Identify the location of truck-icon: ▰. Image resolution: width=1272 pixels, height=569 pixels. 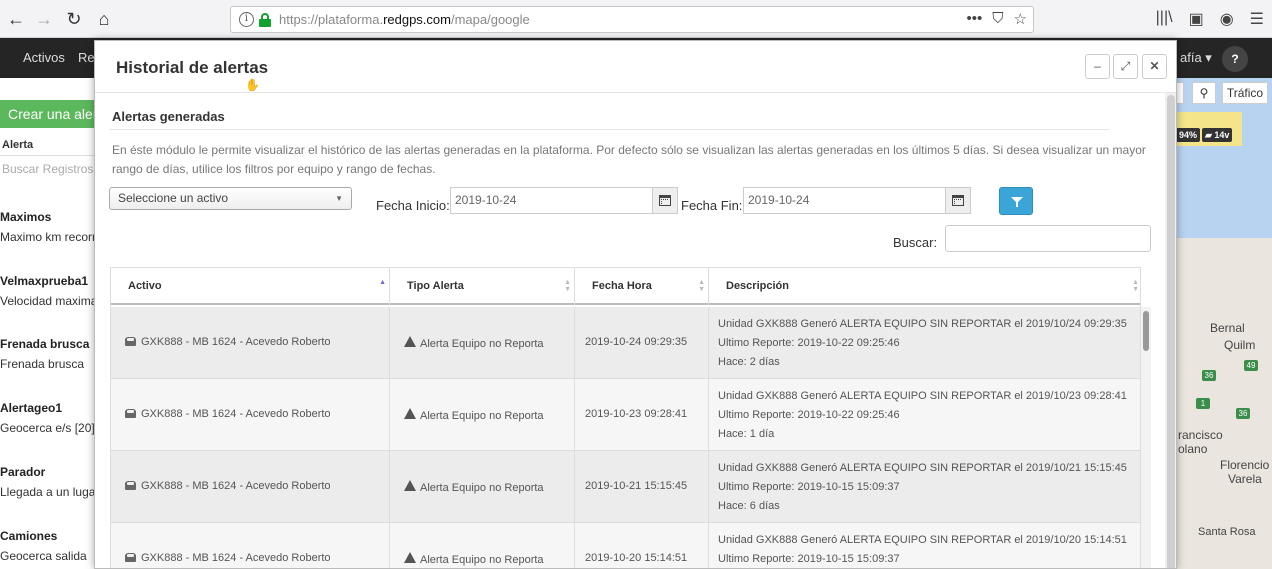
(1210, 135).